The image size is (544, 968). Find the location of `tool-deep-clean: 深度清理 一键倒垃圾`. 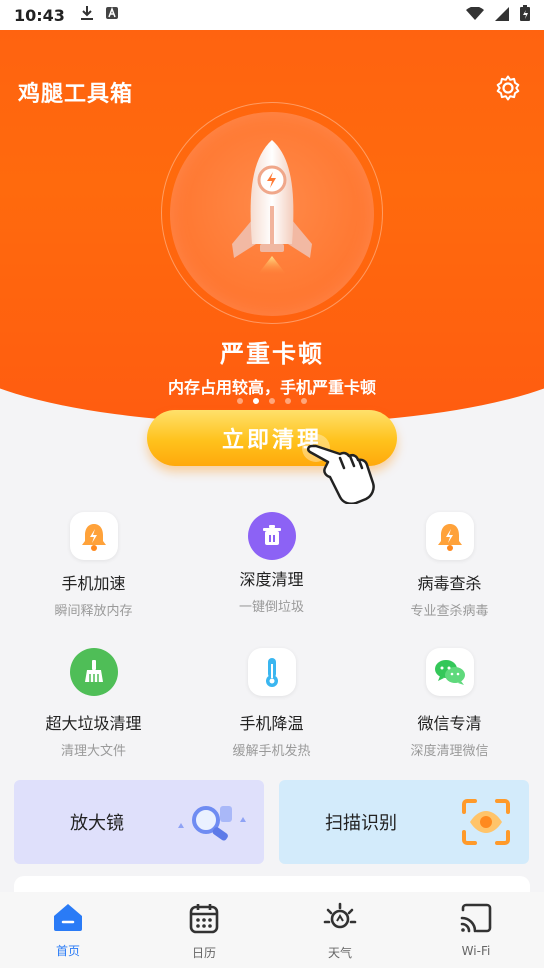

tool-deep-clean: 深度清理 一键倒垃圾 is located at coordinates (271, 563).